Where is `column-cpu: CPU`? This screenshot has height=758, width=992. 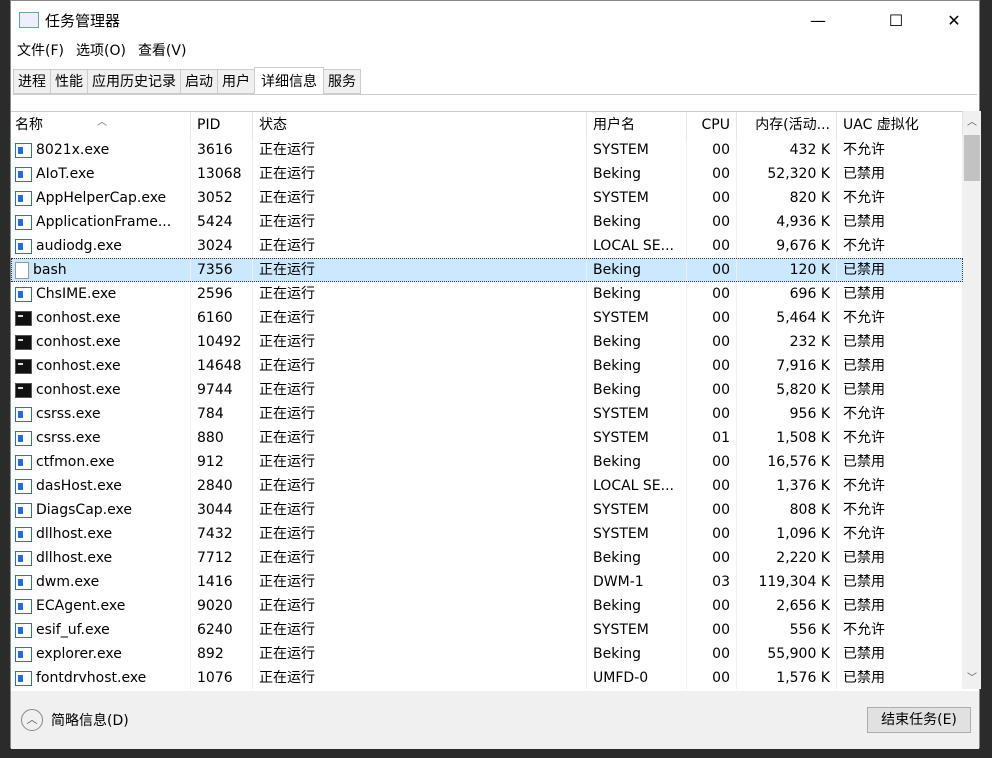 column-cpu: CPU is located at coordinates (712, 125).